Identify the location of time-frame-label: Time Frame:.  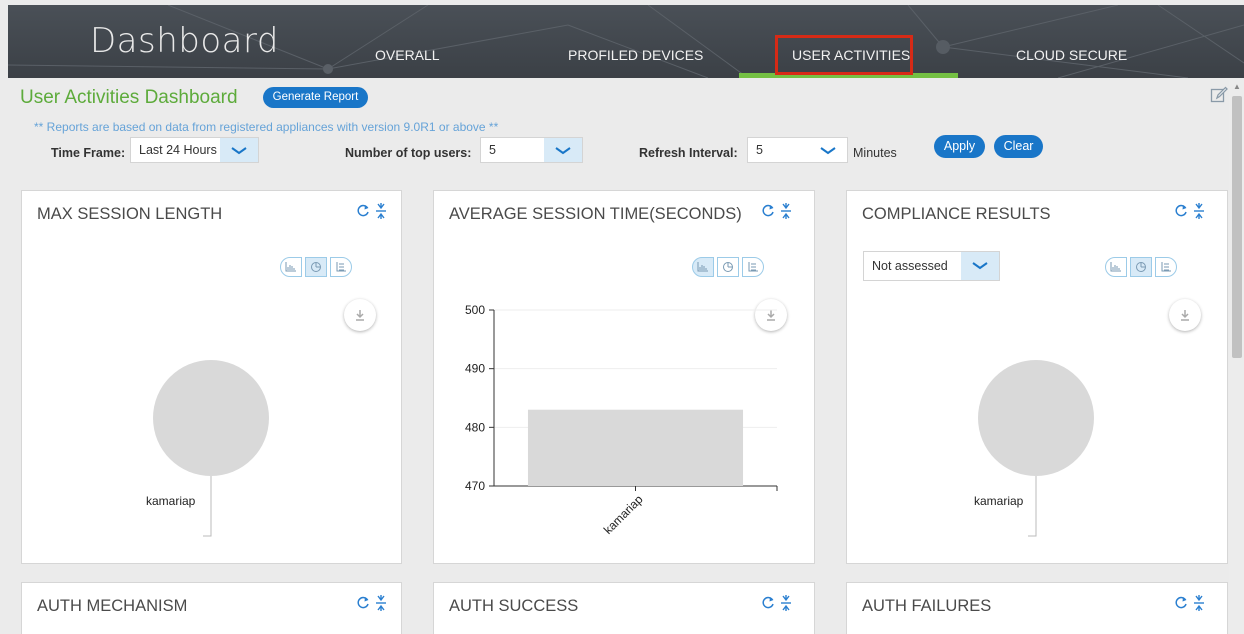
(88, 153).